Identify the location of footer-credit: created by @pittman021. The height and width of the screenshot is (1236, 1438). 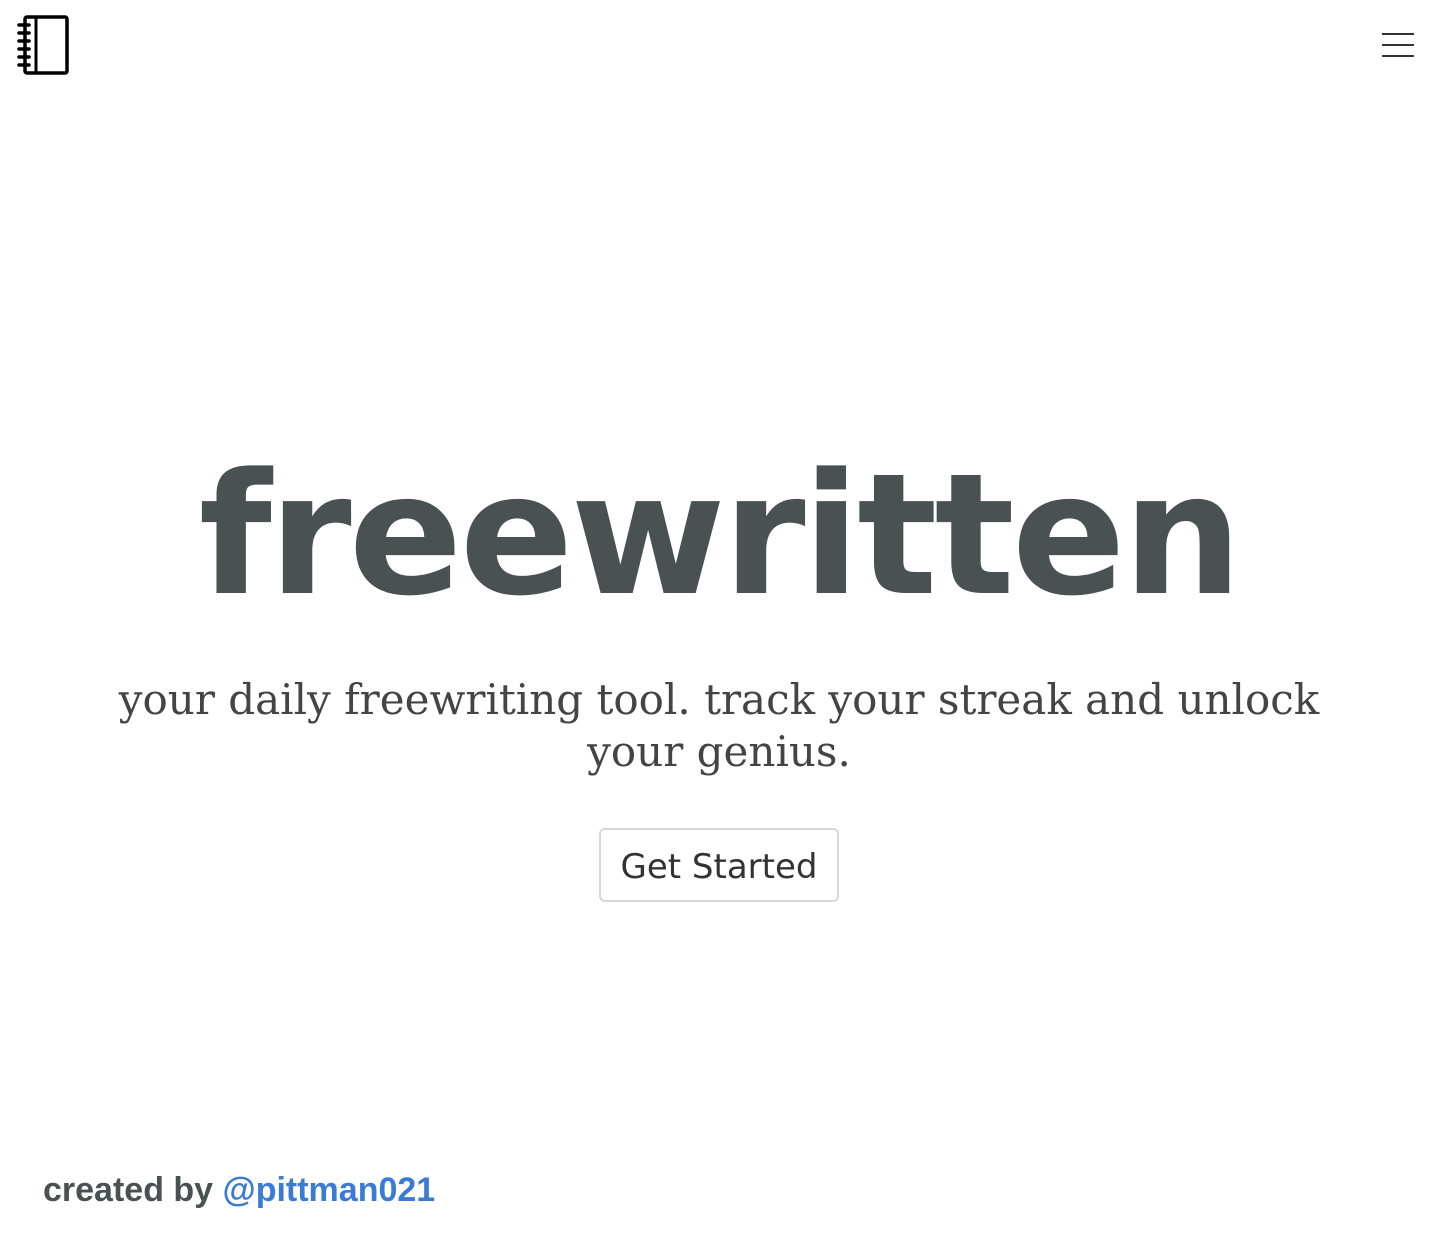
(239, 1190).